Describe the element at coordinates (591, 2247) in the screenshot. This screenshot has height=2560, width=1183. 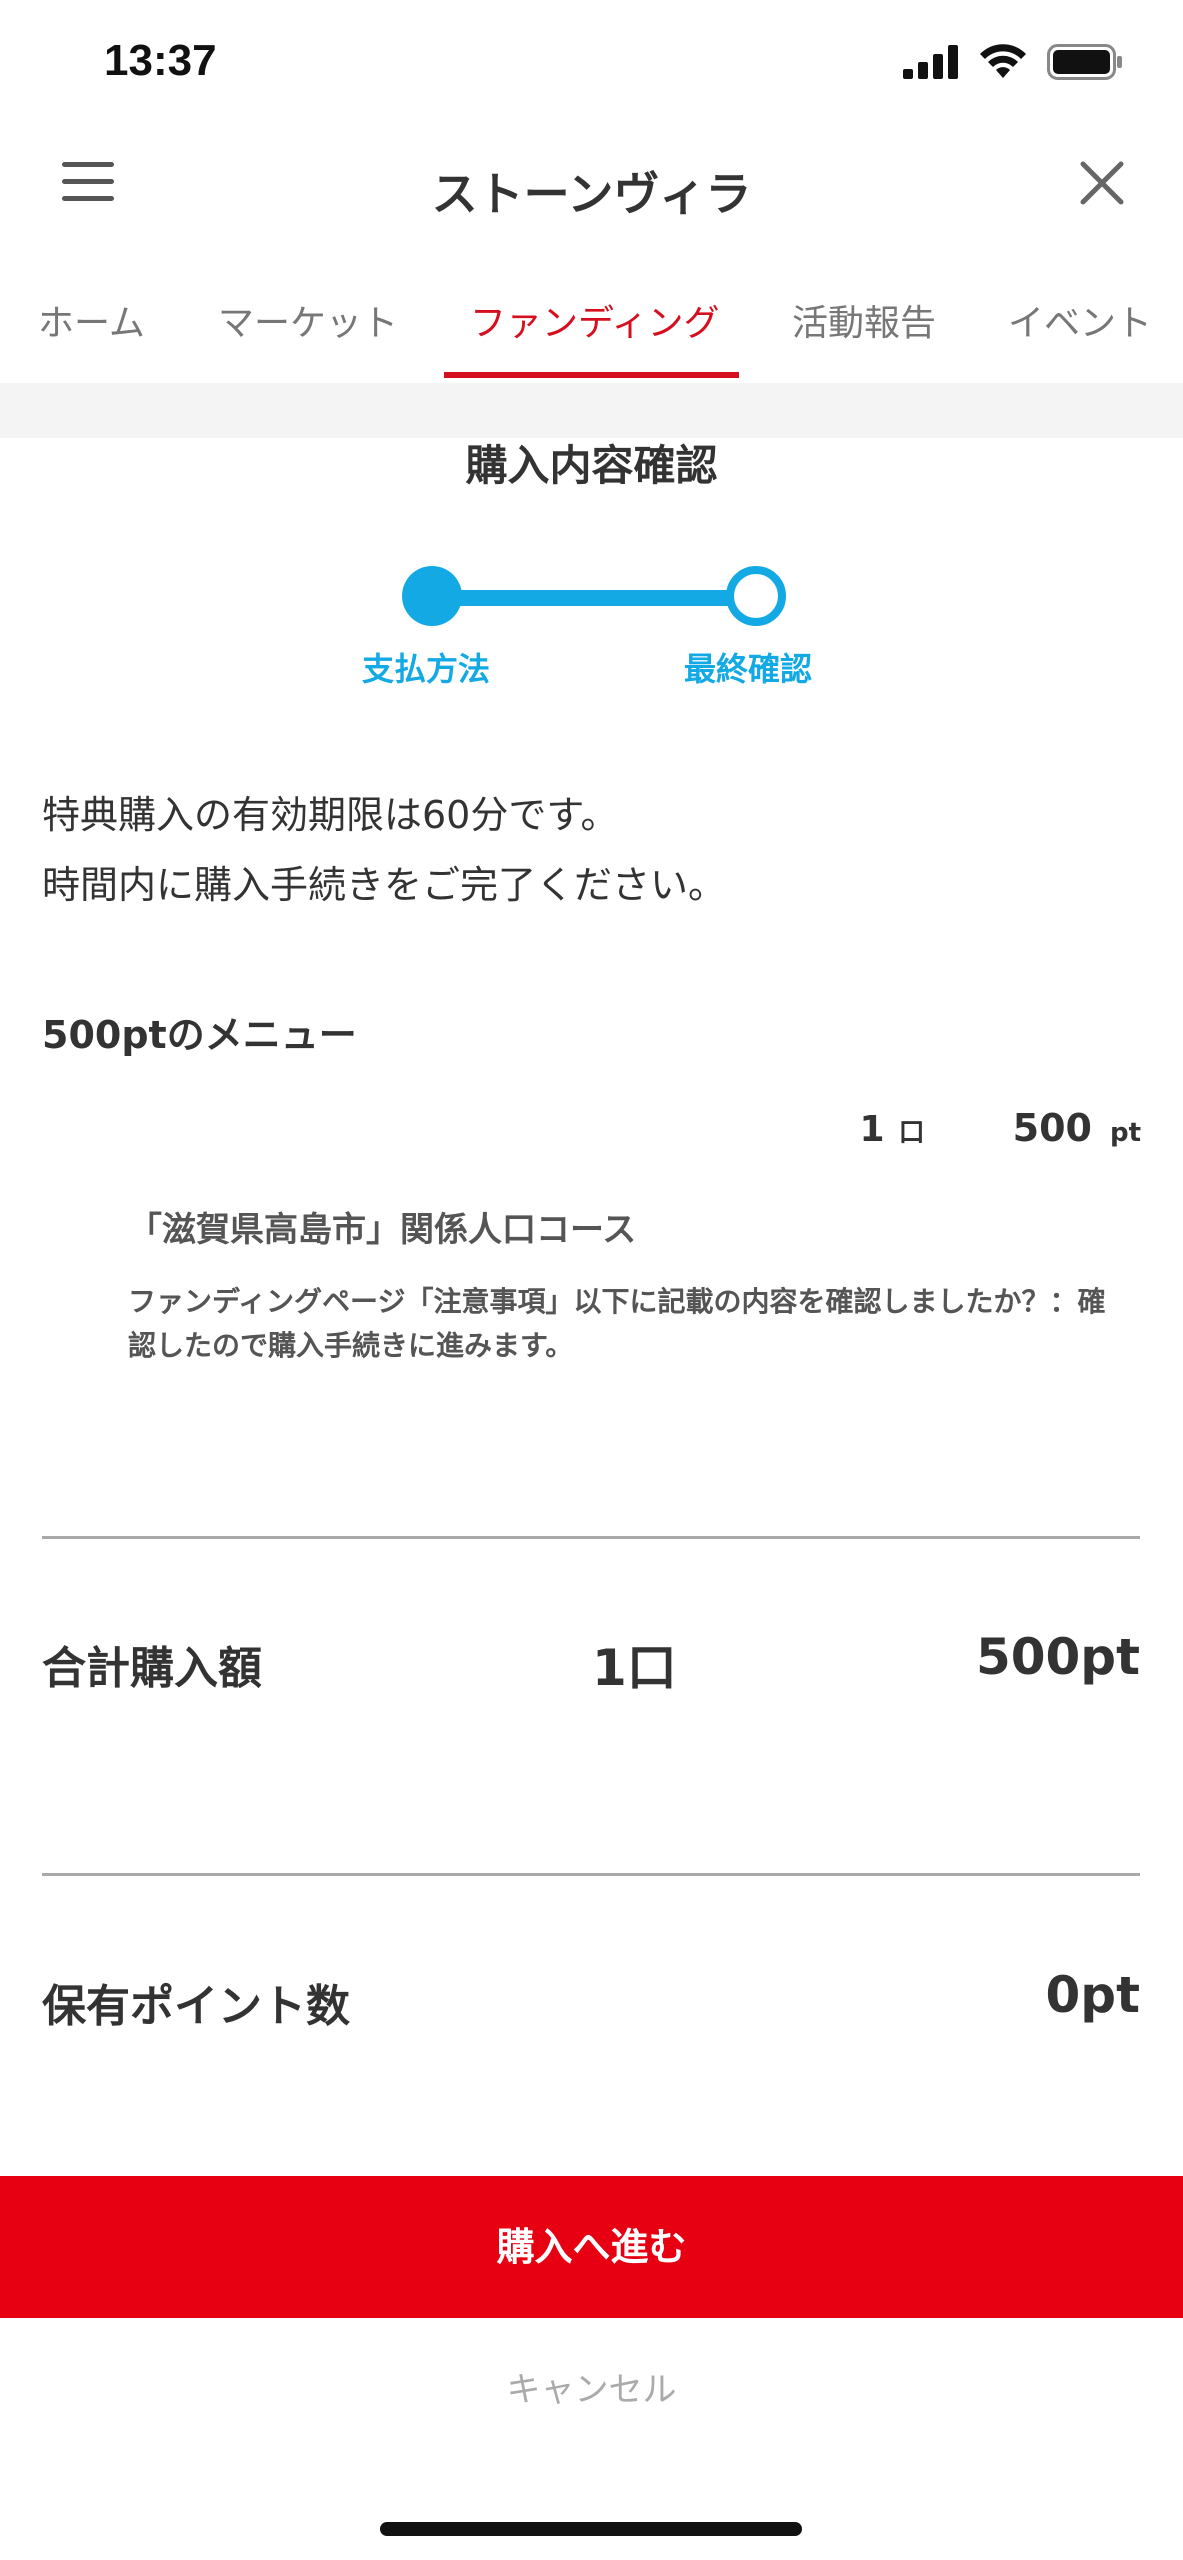
I see `proceed-to-purchase-button: 購入へ進む` at that location.